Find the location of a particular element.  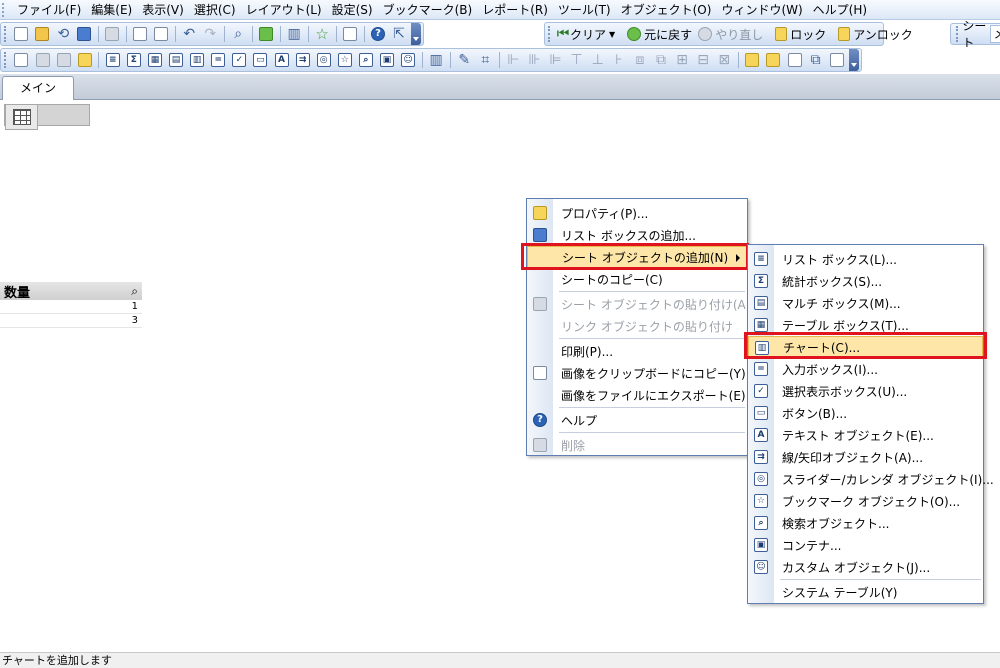

menu-settings: 設定(S) is located at coordinates (352, 10).